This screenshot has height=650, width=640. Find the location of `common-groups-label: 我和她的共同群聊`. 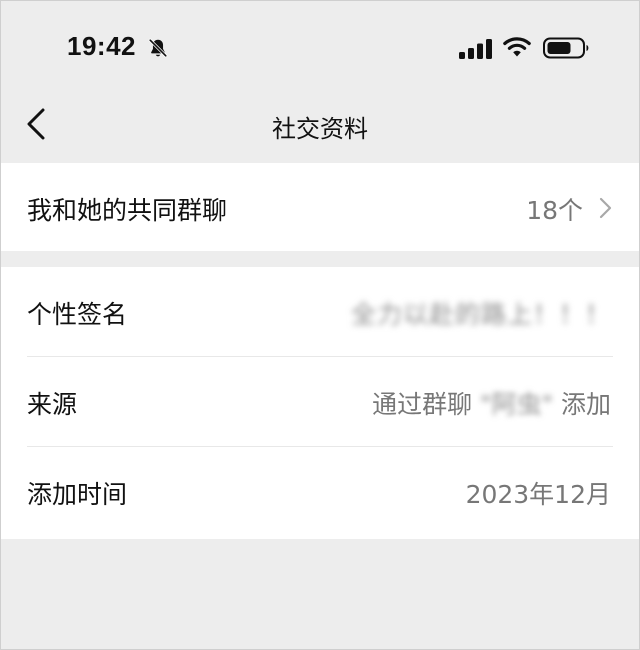

common-groups-label: 我和她的共同群聊 is located at coordinates (127, 210).